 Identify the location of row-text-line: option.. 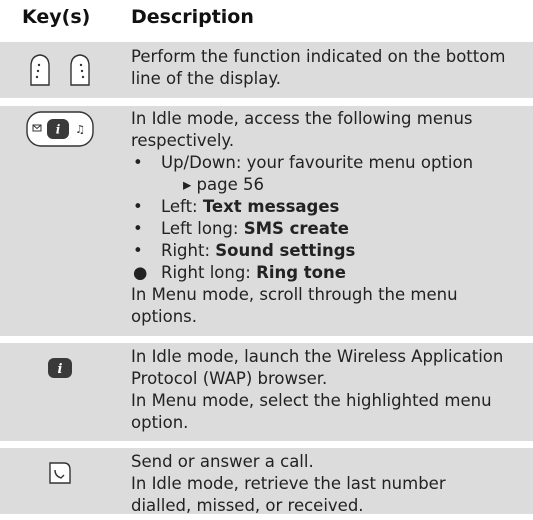
(160, 422).